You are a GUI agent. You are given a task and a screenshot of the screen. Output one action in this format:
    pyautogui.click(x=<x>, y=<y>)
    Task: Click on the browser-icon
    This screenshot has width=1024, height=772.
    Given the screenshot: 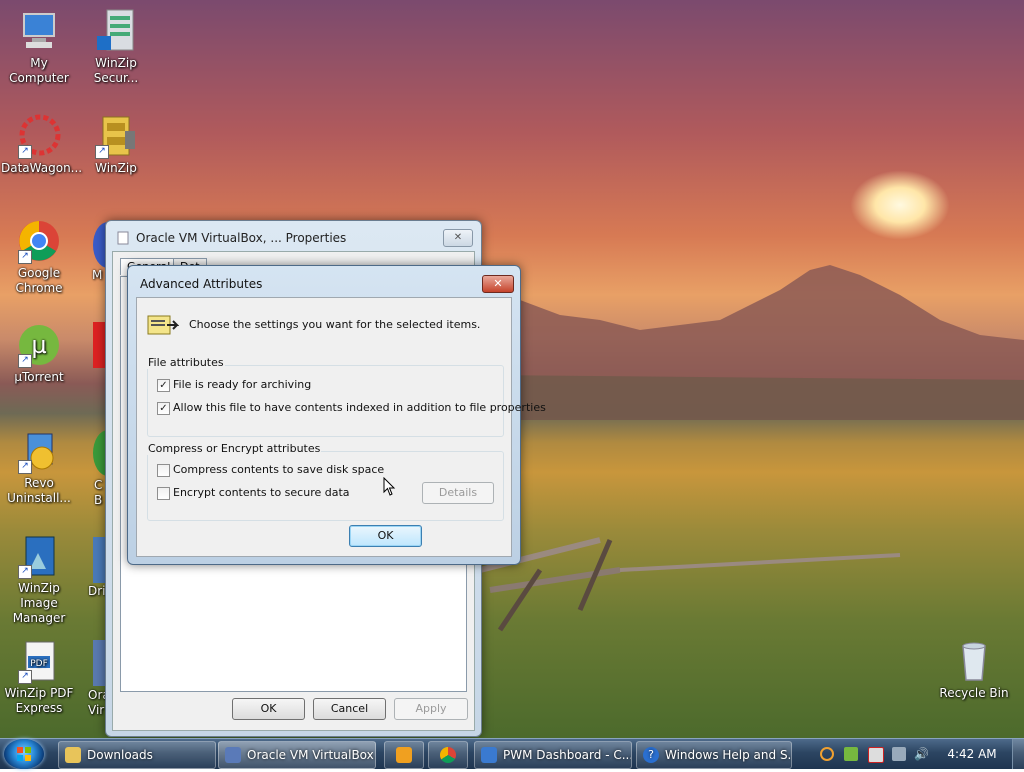 What is the action you would take?
    pyautogui.click(x=489, y=755)
    